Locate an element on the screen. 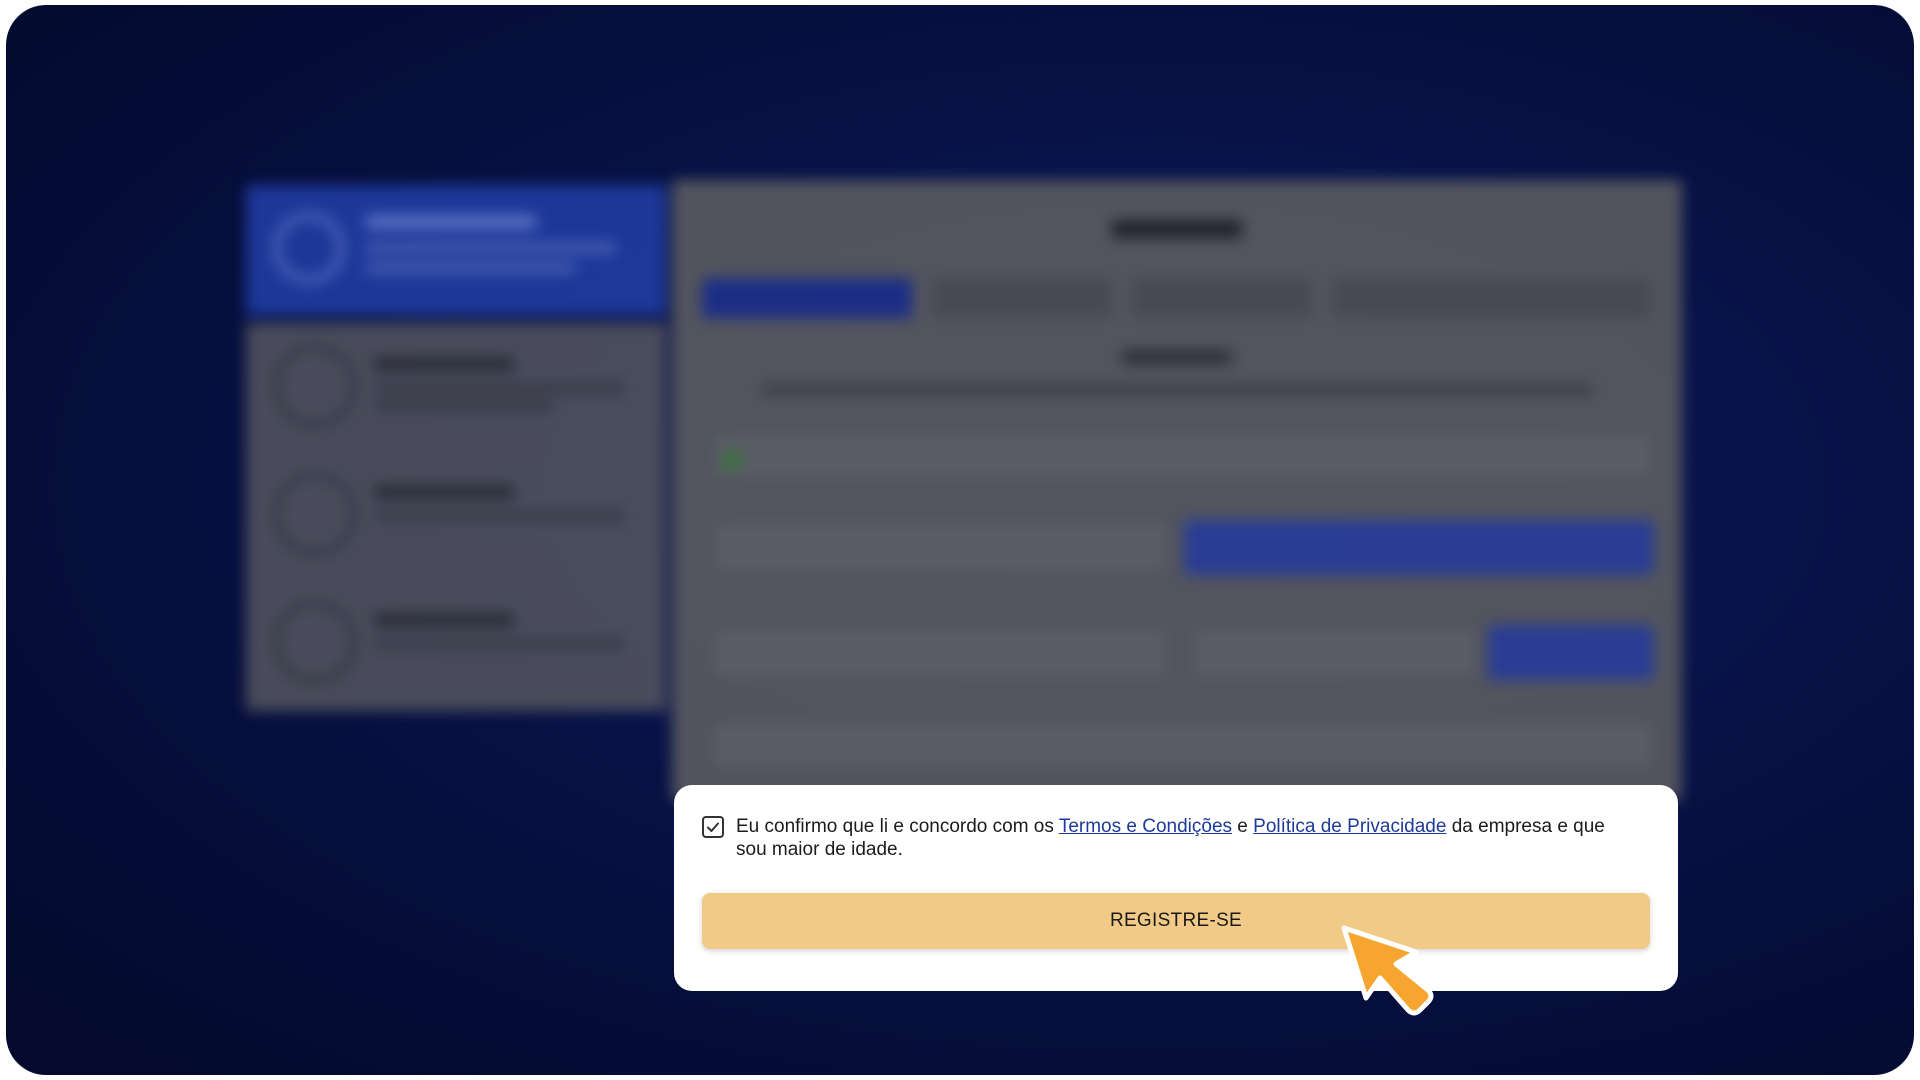 The image size is (1920, 1080). tab-active is located at coordinates (807, 298).